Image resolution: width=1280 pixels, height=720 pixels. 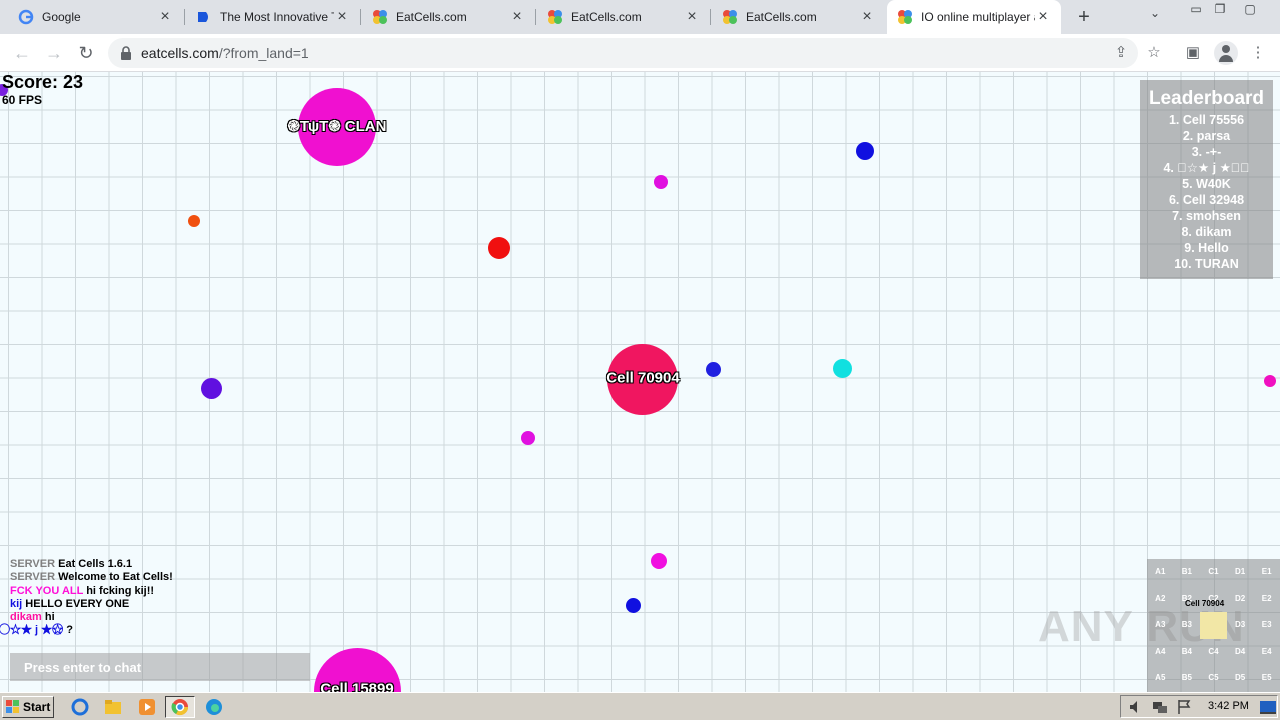 What do you see at coordinates (180, 53) in the screenshot?
I see `url-host: eatcells.com` at bounding box center [180, 53].